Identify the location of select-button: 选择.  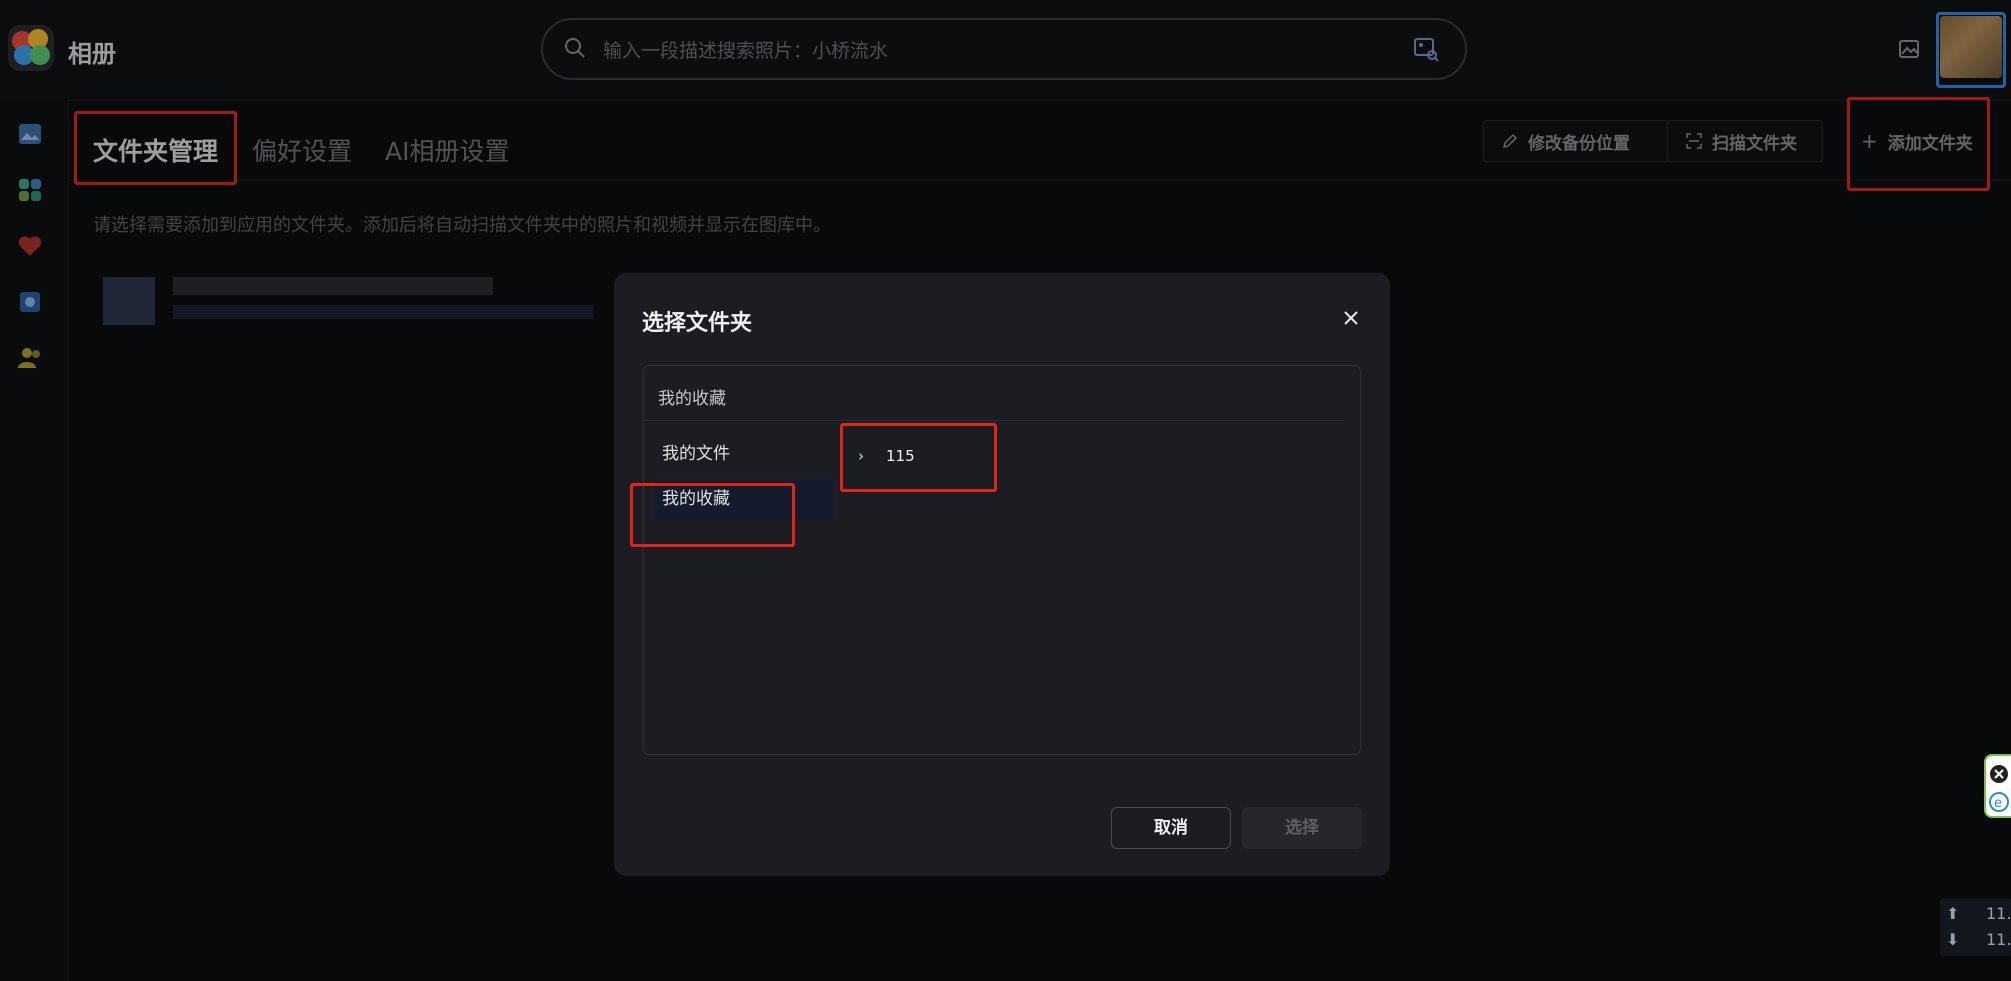
(1302, 828).